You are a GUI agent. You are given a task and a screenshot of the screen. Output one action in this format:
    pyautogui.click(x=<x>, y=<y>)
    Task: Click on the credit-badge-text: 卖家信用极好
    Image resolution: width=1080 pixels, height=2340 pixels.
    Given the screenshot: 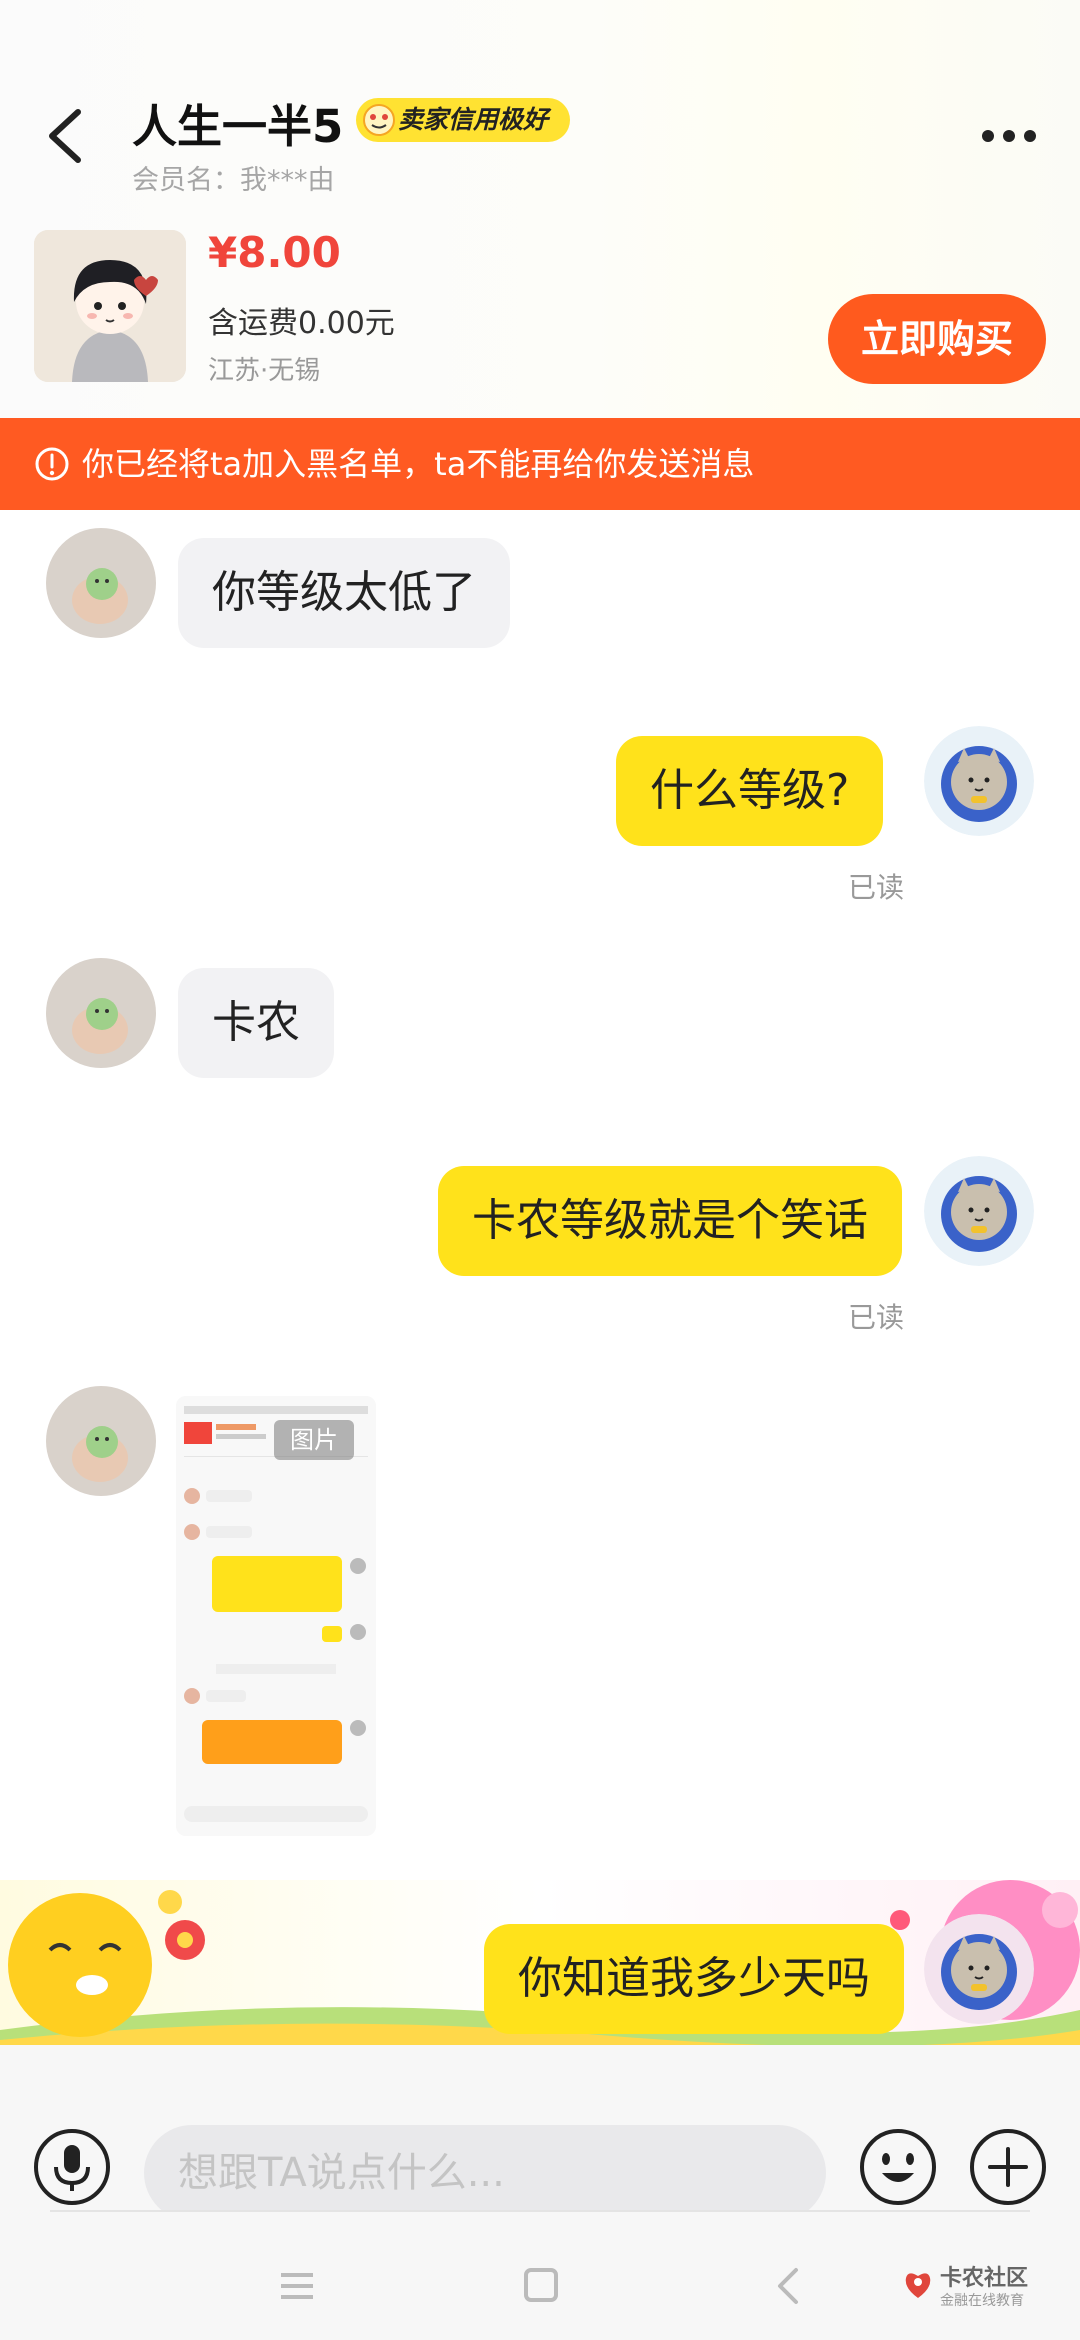 What is the action you would take?
    pyautogui.click(x=473, y=119)
    